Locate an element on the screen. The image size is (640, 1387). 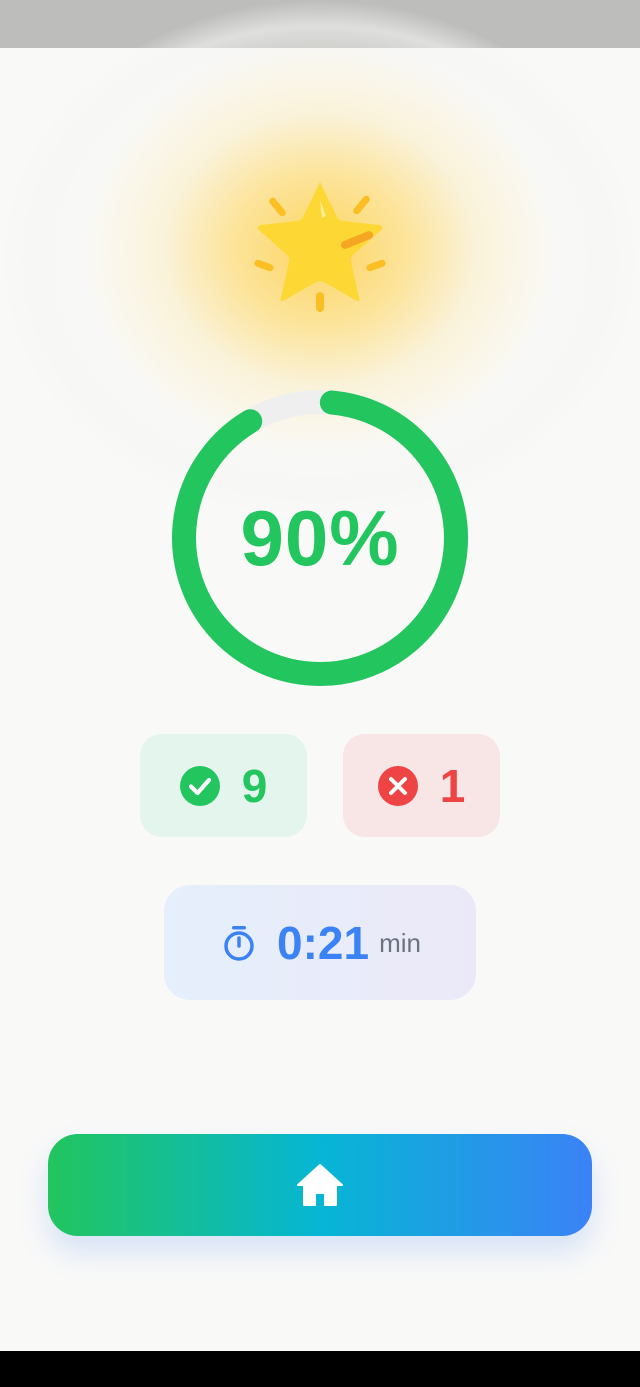
home-button is located at coordinates (320, 1185).